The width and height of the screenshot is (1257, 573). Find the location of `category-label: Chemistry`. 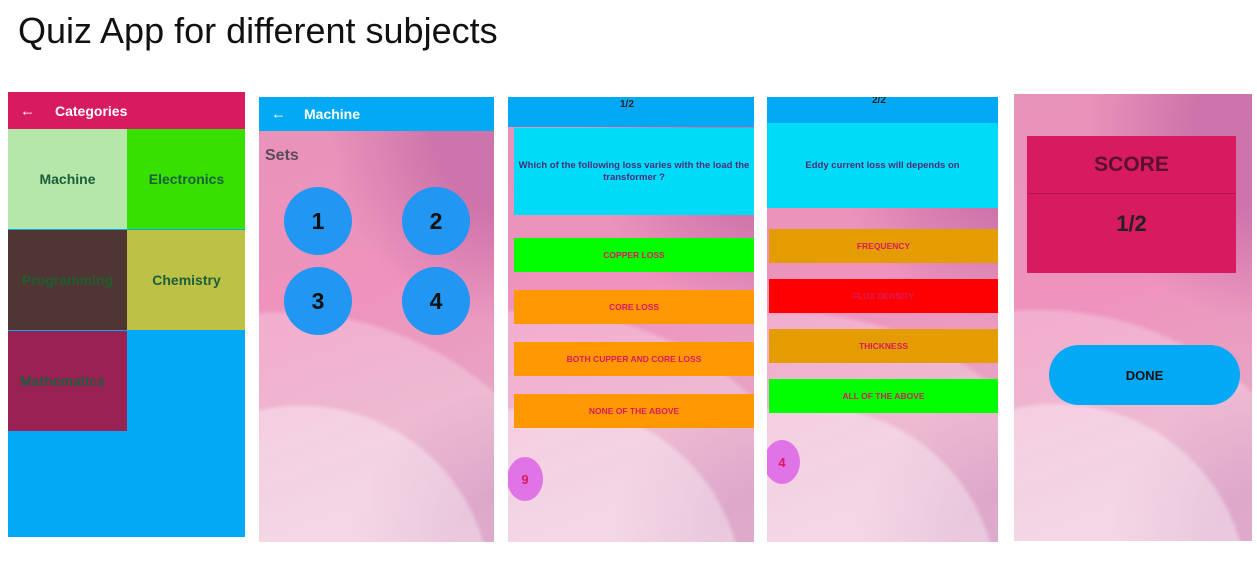

category-label: Chemistry is located at coordinates (186, 280).